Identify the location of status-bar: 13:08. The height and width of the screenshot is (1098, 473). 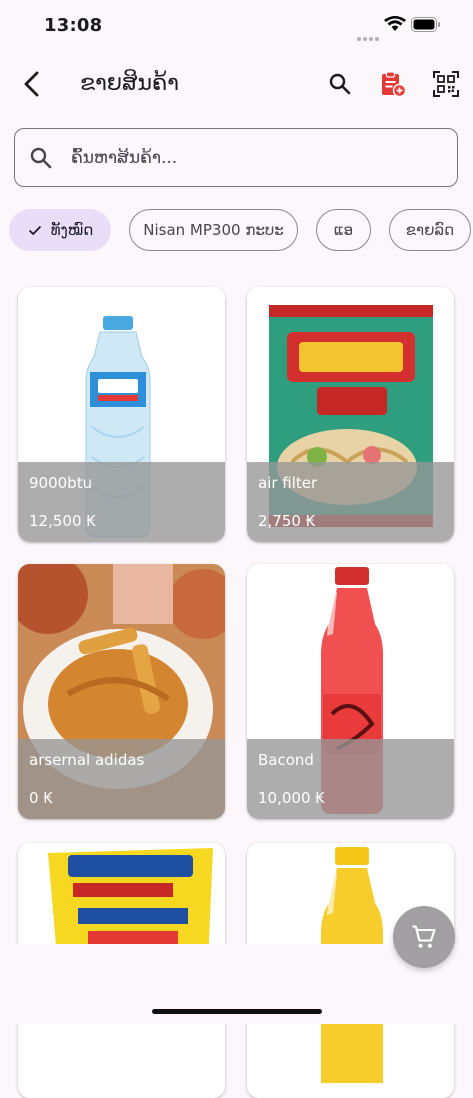
(236, 26).